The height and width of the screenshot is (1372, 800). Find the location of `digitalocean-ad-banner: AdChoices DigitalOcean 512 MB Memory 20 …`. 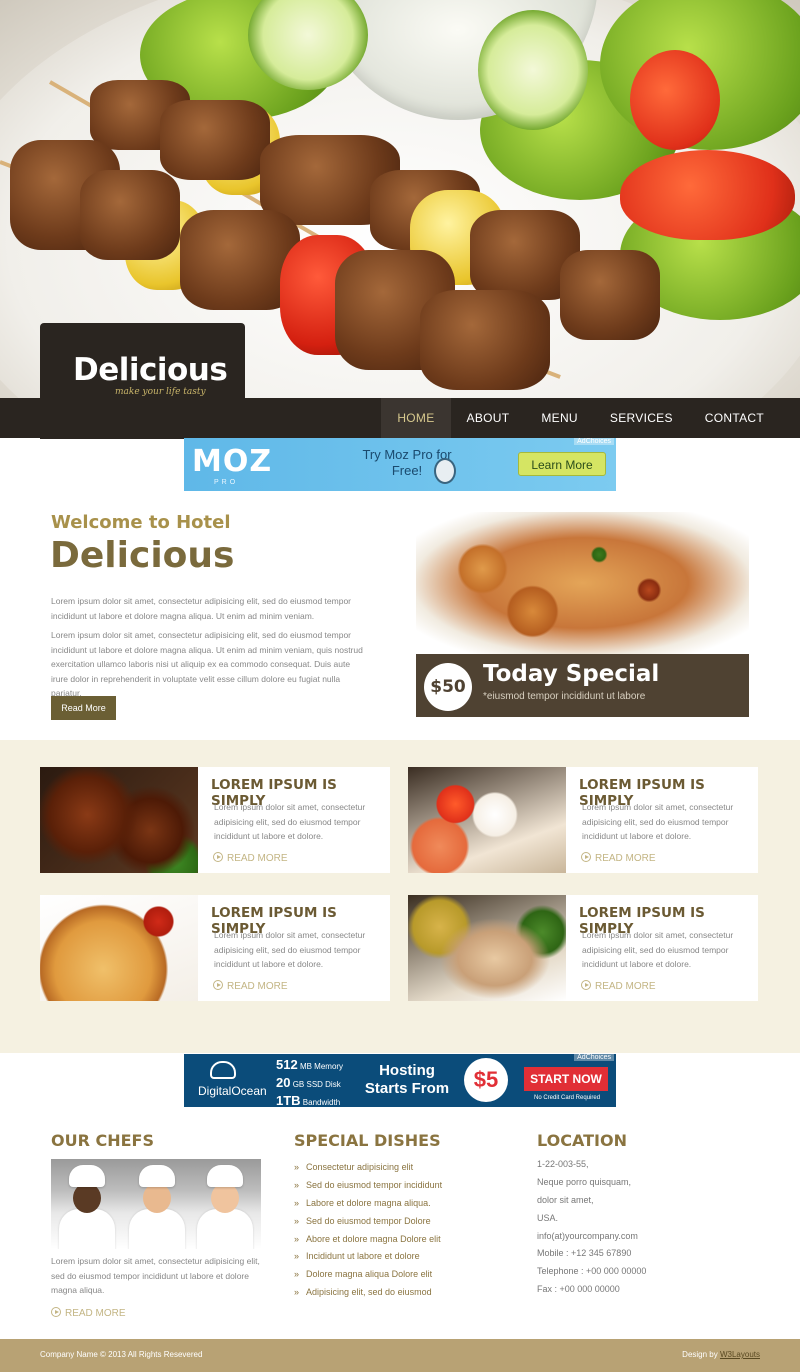

digitalocean-ad-banner: AdChoices DigitalOcean 512 MB Memory 20 … is located at coordinates (400, 1080).